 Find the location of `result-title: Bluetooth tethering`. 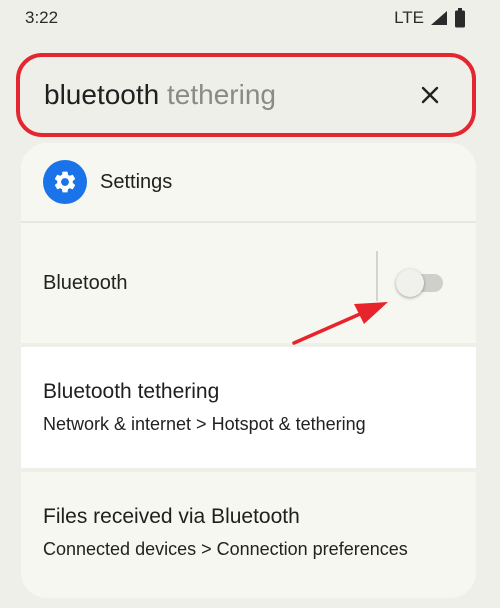

result-title: Bluetooth tethering is located at coordinates (131, 391).